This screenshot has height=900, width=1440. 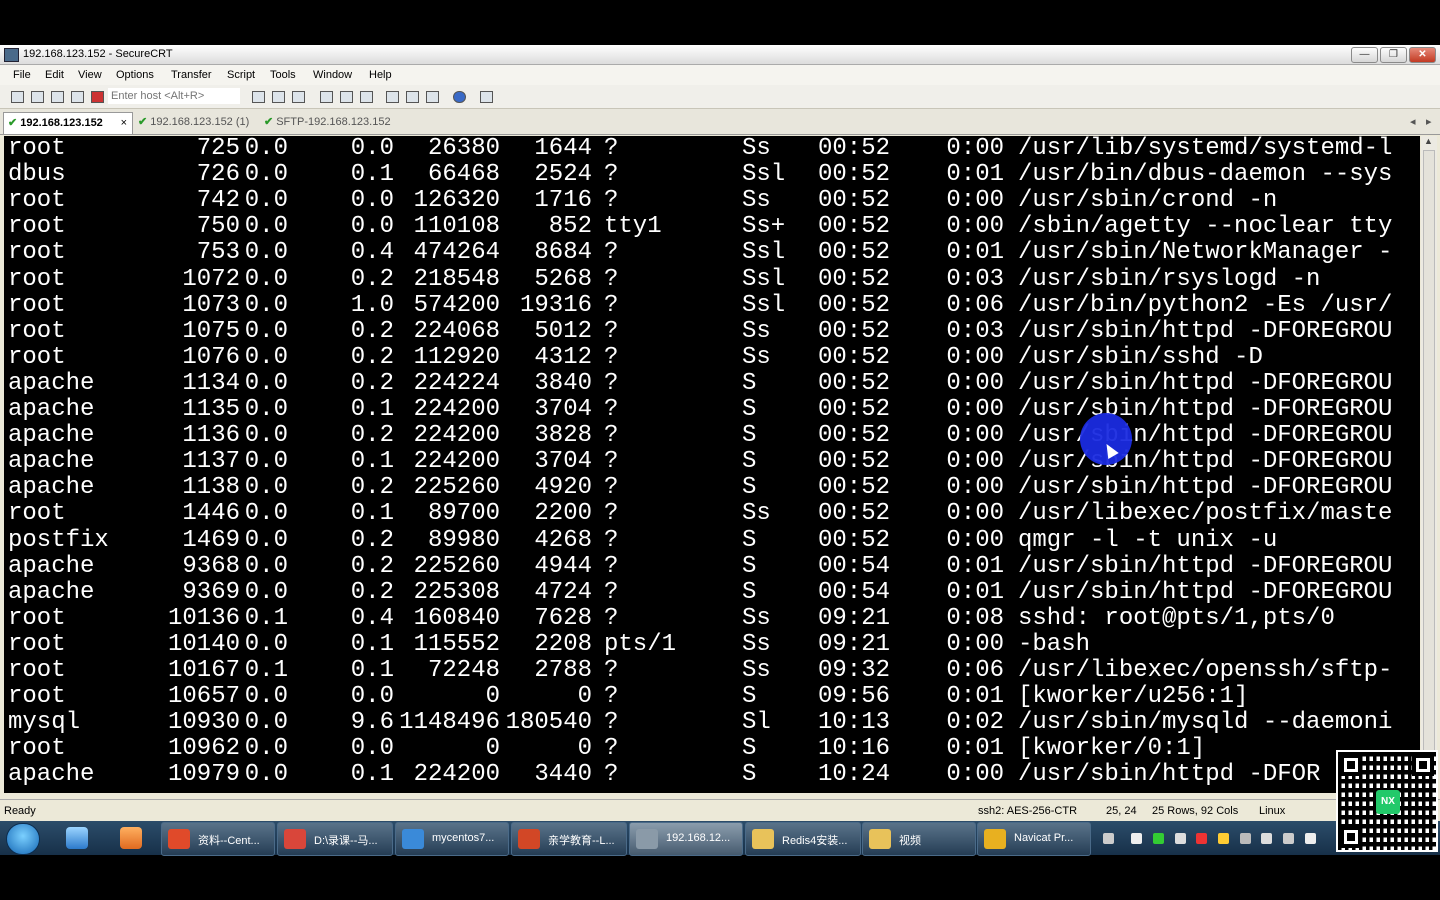 I want to click on process-cell: 0, so click(x=584, y=697).